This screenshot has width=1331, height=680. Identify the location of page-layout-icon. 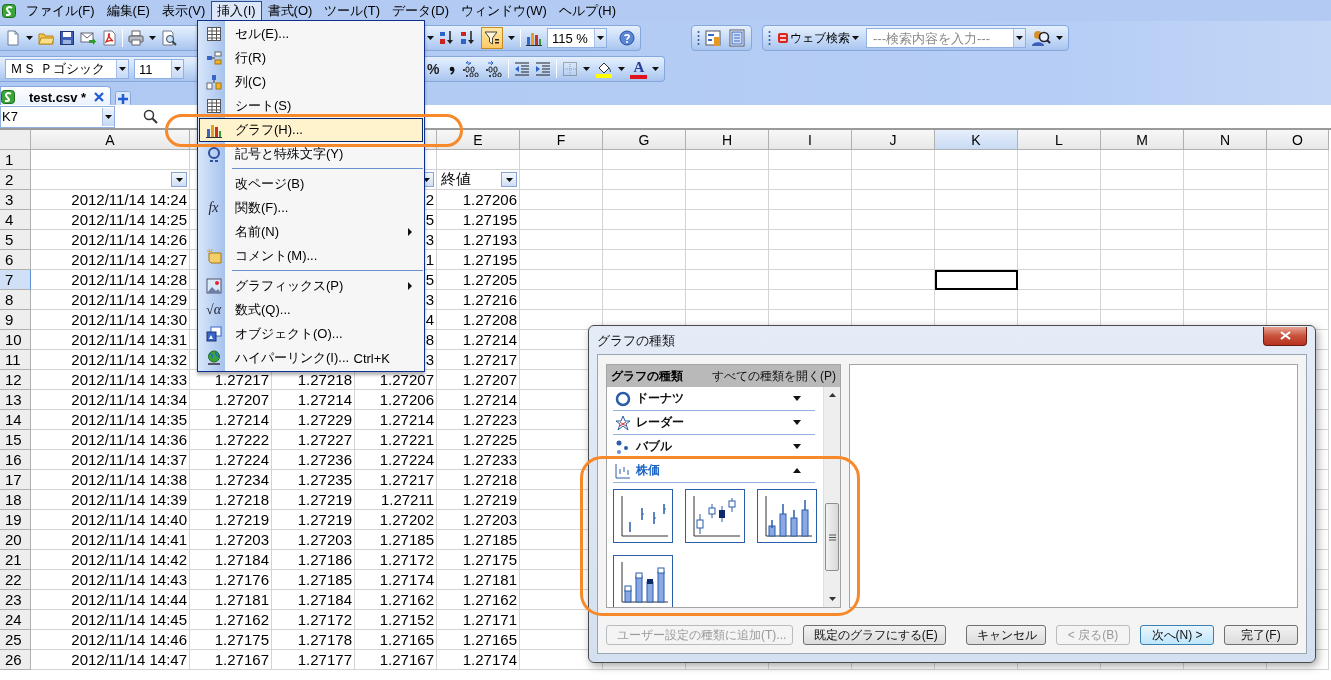
(737, 38).